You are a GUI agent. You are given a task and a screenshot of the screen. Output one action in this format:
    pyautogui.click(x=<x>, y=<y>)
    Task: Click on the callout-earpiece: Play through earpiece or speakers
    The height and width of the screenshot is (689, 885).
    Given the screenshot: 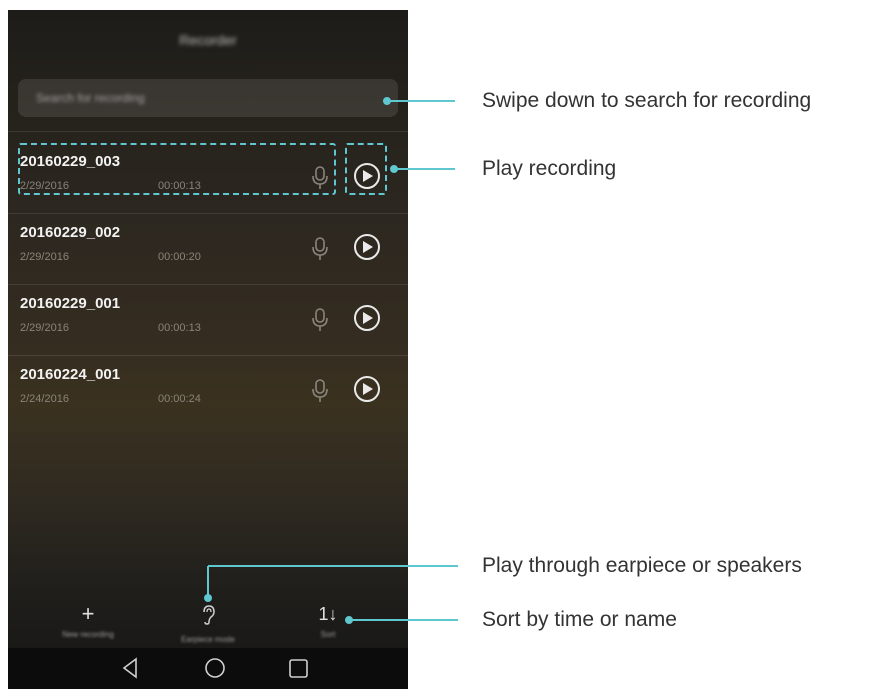 What is the action you would take?
    pyautogui.click(x=642, y=565)
    